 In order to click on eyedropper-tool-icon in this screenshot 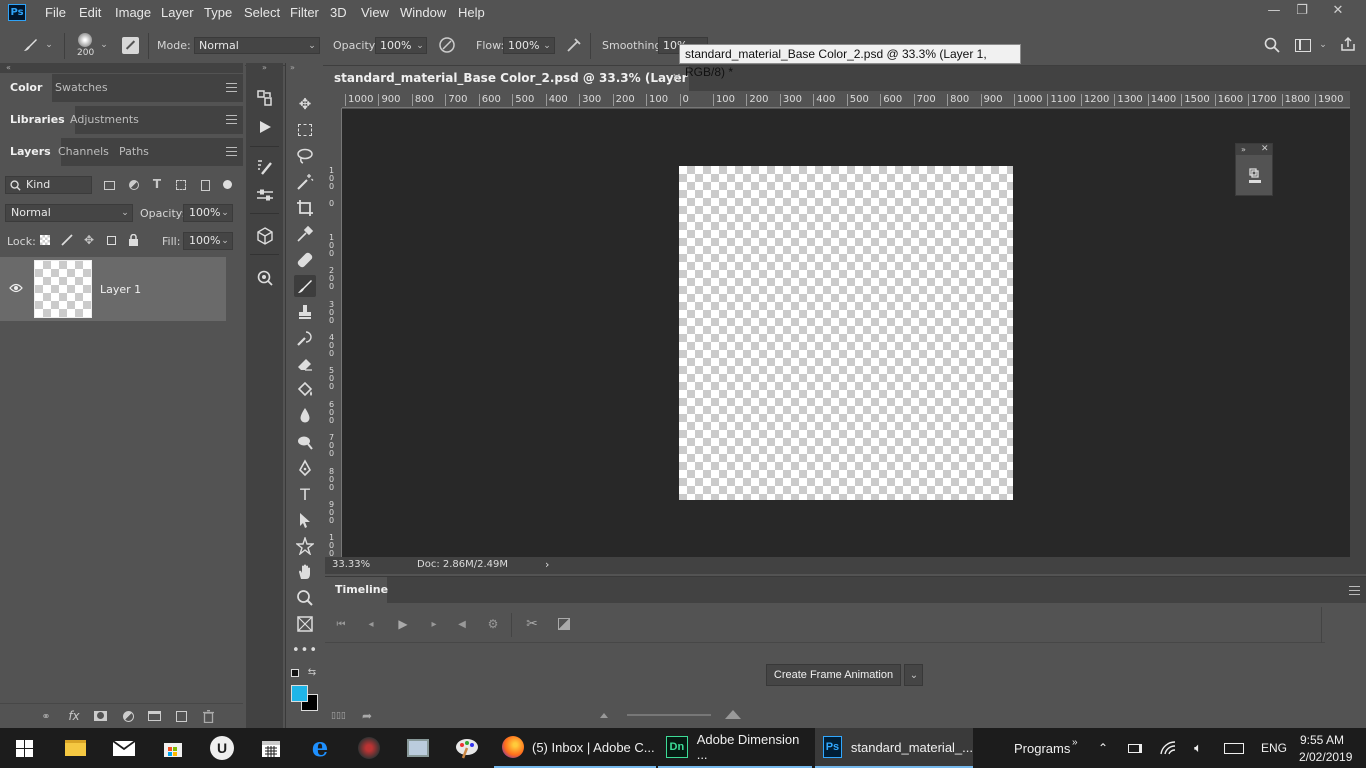, I will do `click(305, 234)`.